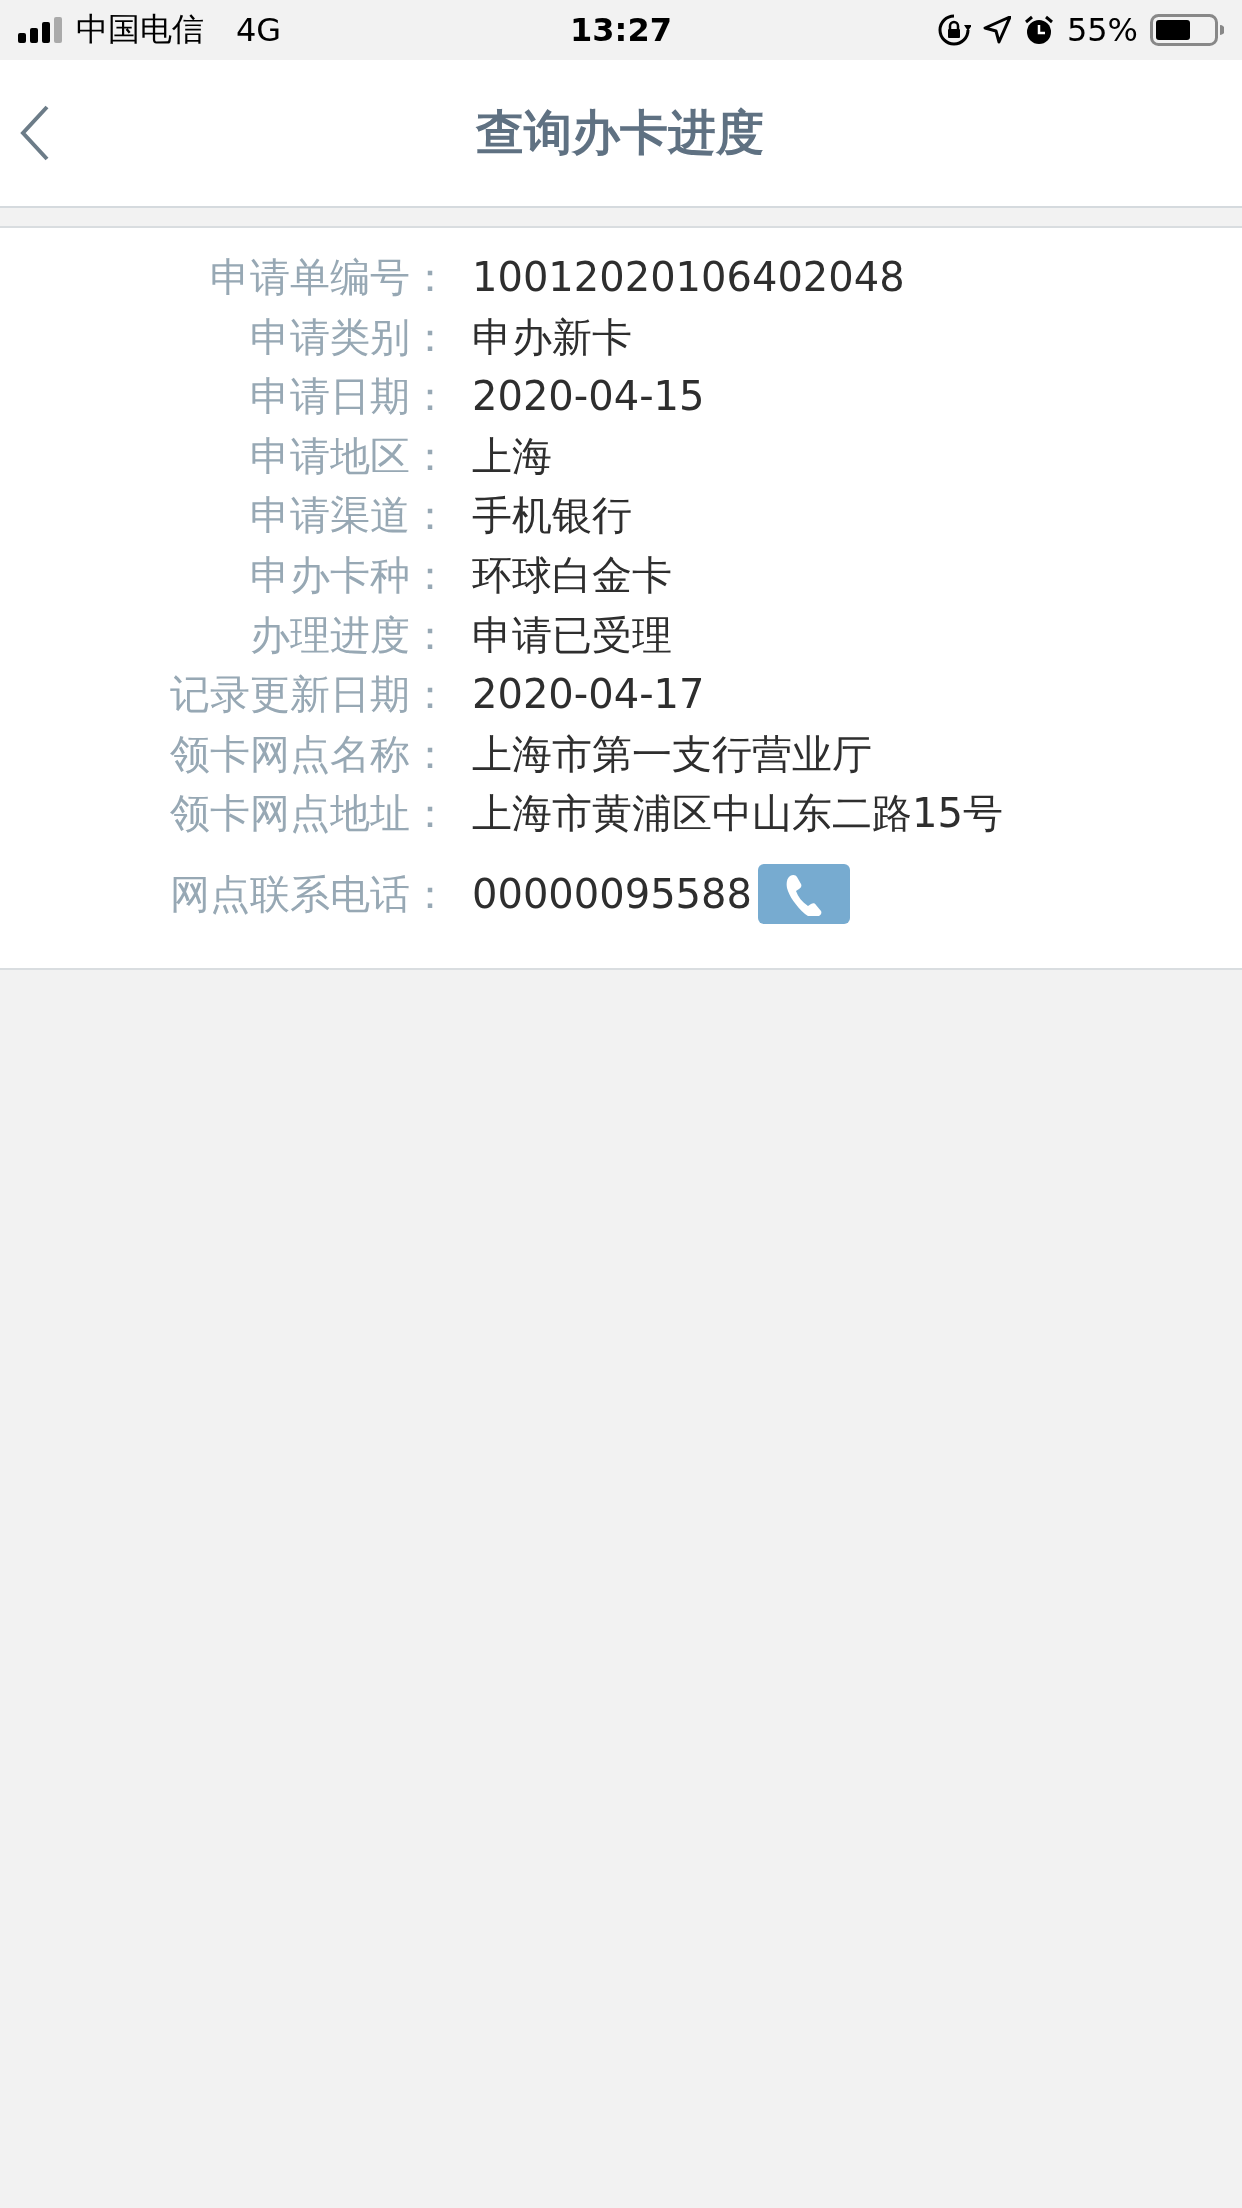 Image resolution: width=1242 pixels, height=2208 pixels. I want to click on field-value: 2020-04-15, so click(588, 397).